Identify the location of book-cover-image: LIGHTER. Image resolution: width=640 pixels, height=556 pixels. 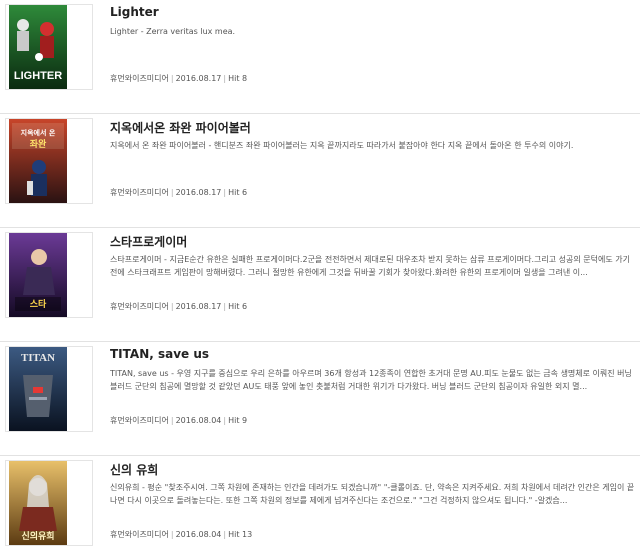
(38, 47).